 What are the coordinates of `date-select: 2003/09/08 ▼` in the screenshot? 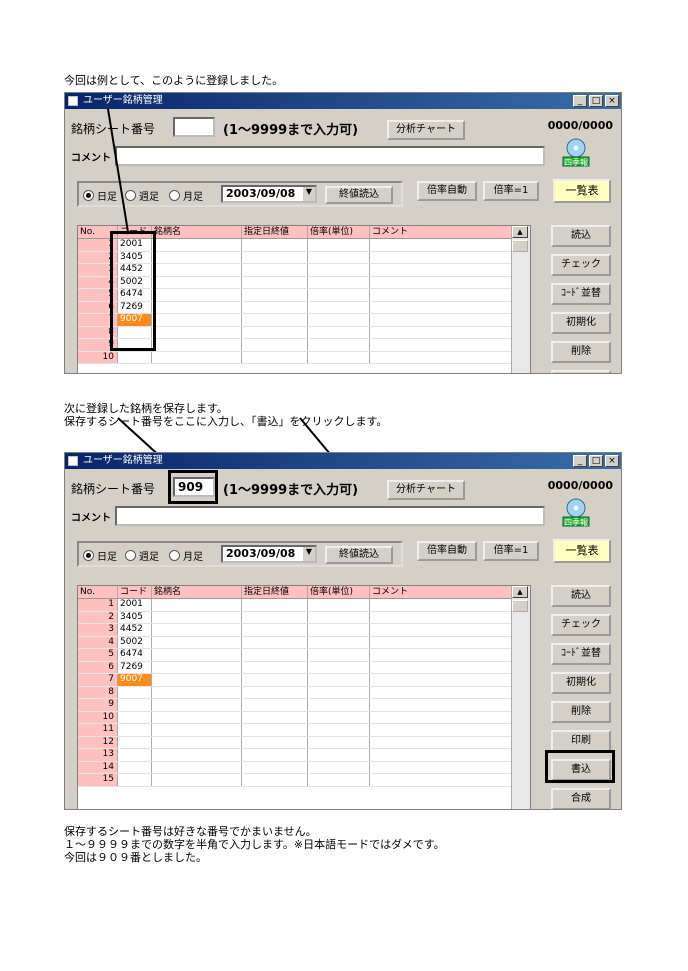 It's located at (269, 554).